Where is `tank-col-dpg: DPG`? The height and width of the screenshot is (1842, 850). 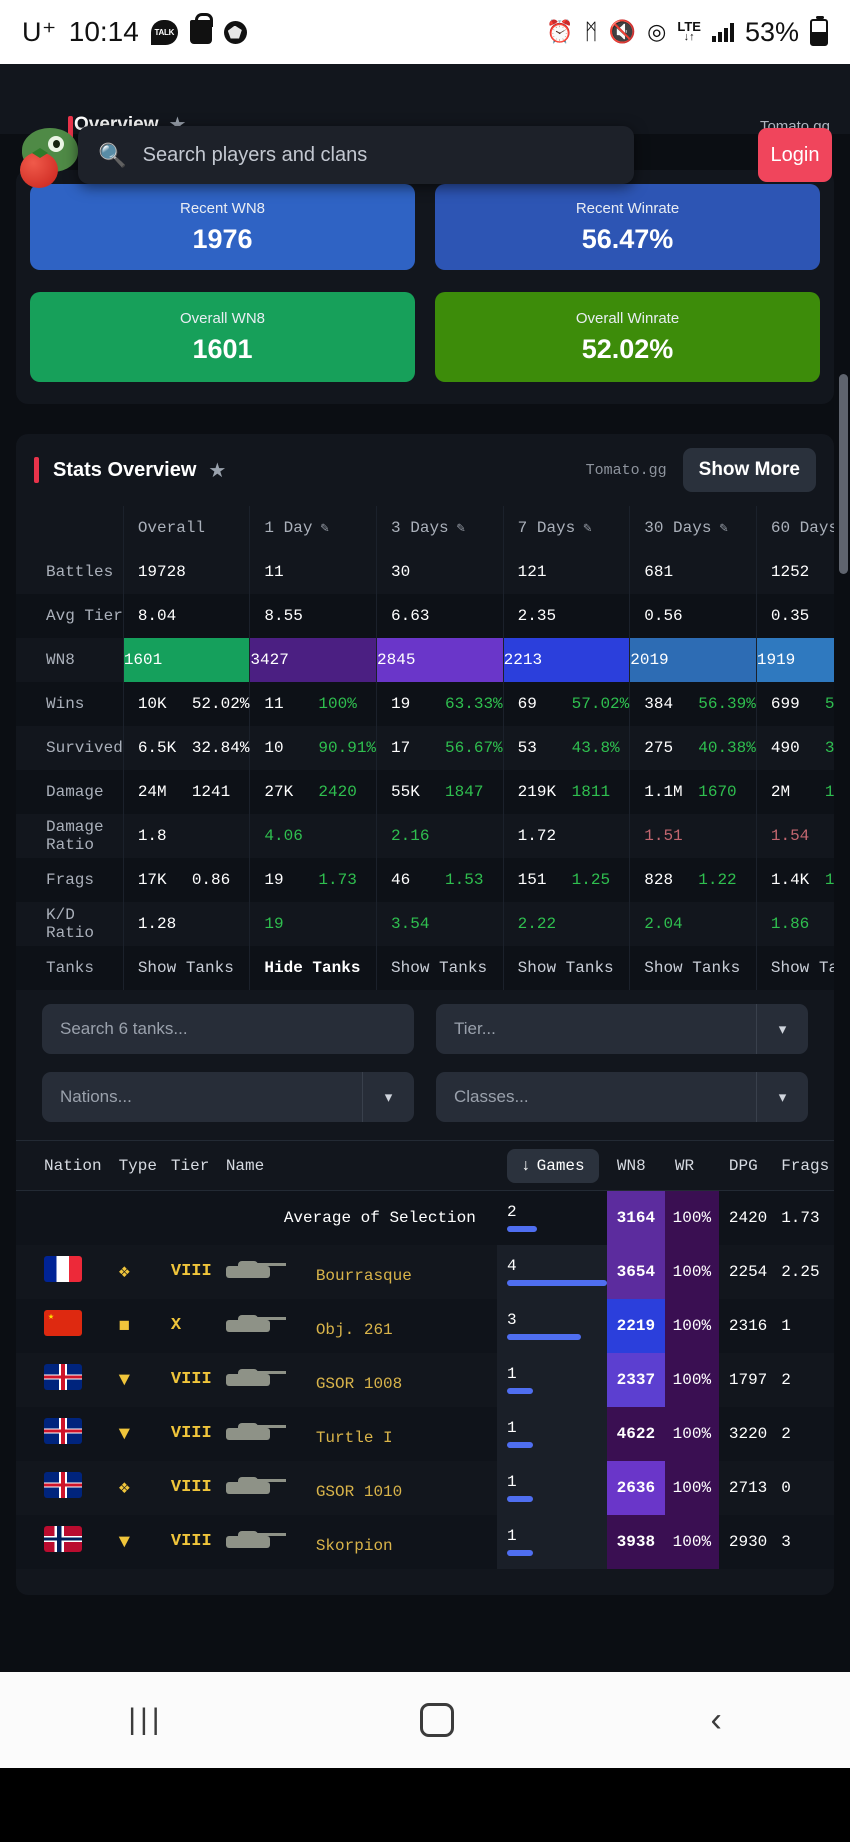 tank-col-dpg: DPG is located at coordinates (745, 1165).